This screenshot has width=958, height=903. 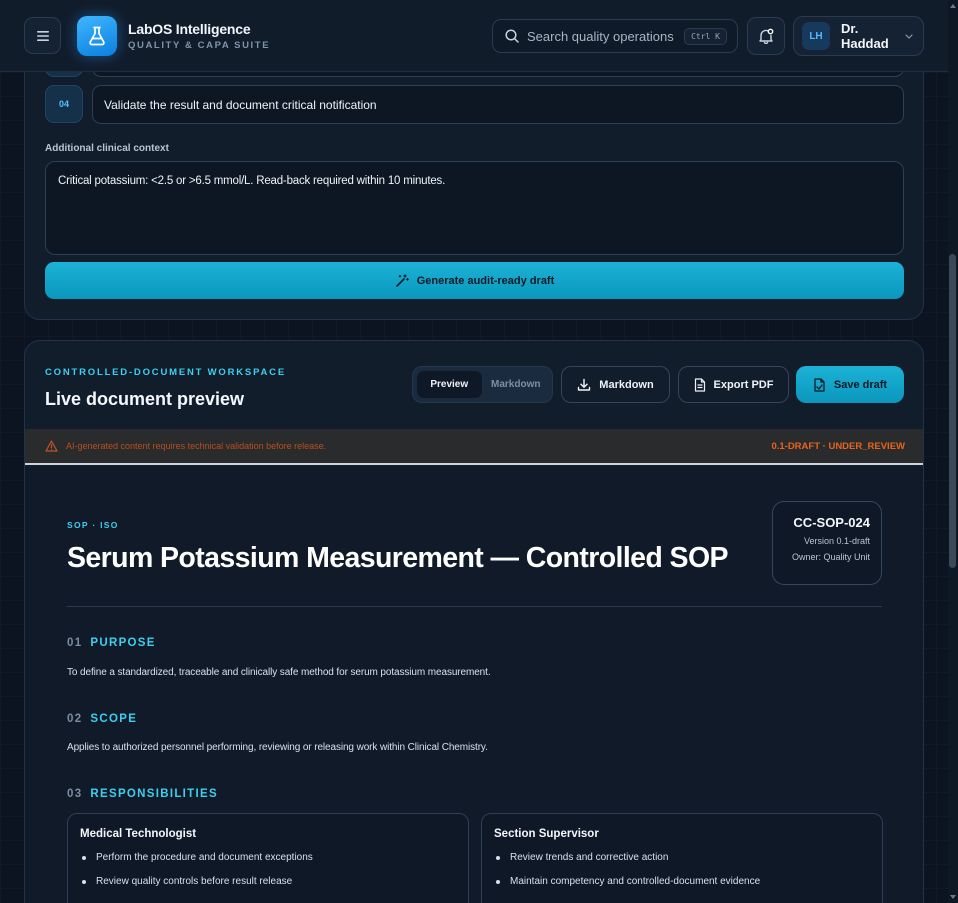 What do you see at coordinates (107, 148) in the screenshot?
I see `context-label: Additional clinical context` at bounding box center [107, 148].